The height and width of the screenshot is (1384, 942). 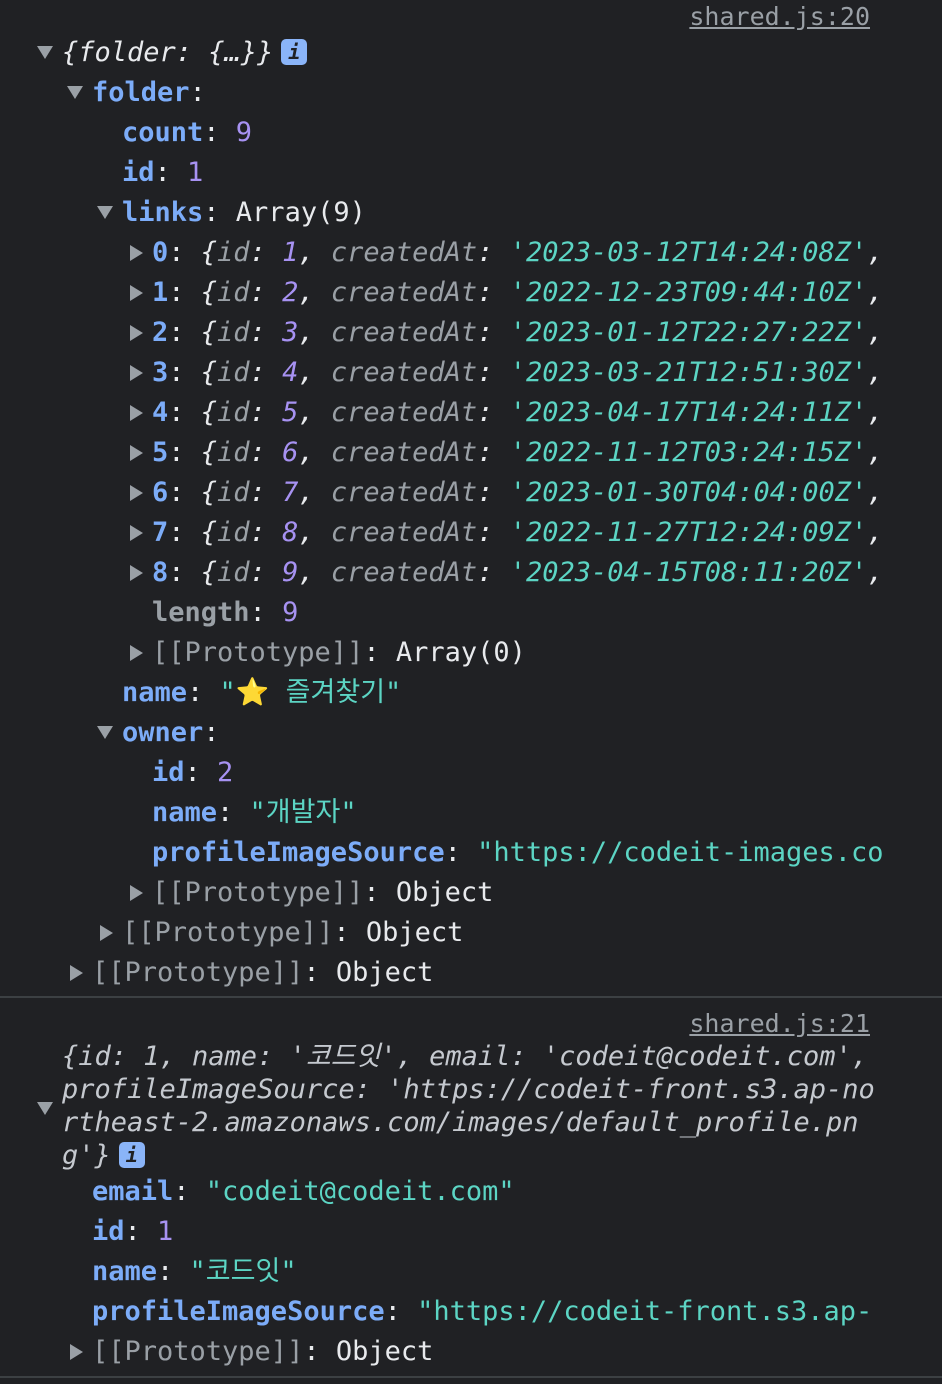 I want to click on property-value: "https://codeit-front.s3.ap-, so click(x=645, y=1311).